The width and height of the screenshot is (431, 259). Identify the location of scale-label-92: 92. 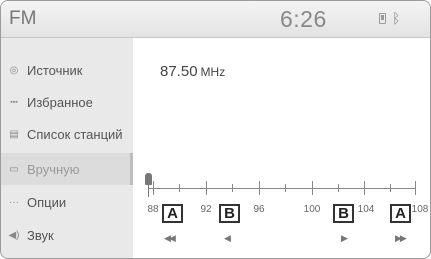
(206, 209).